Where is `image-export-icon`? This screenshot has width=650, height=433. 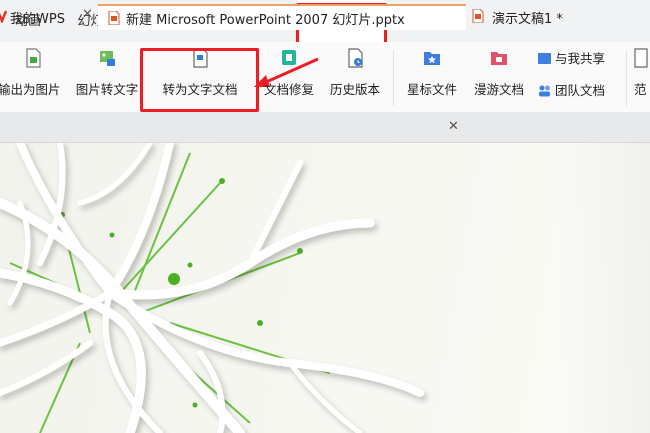 image-export-icon is located at coordinates (33, 58).